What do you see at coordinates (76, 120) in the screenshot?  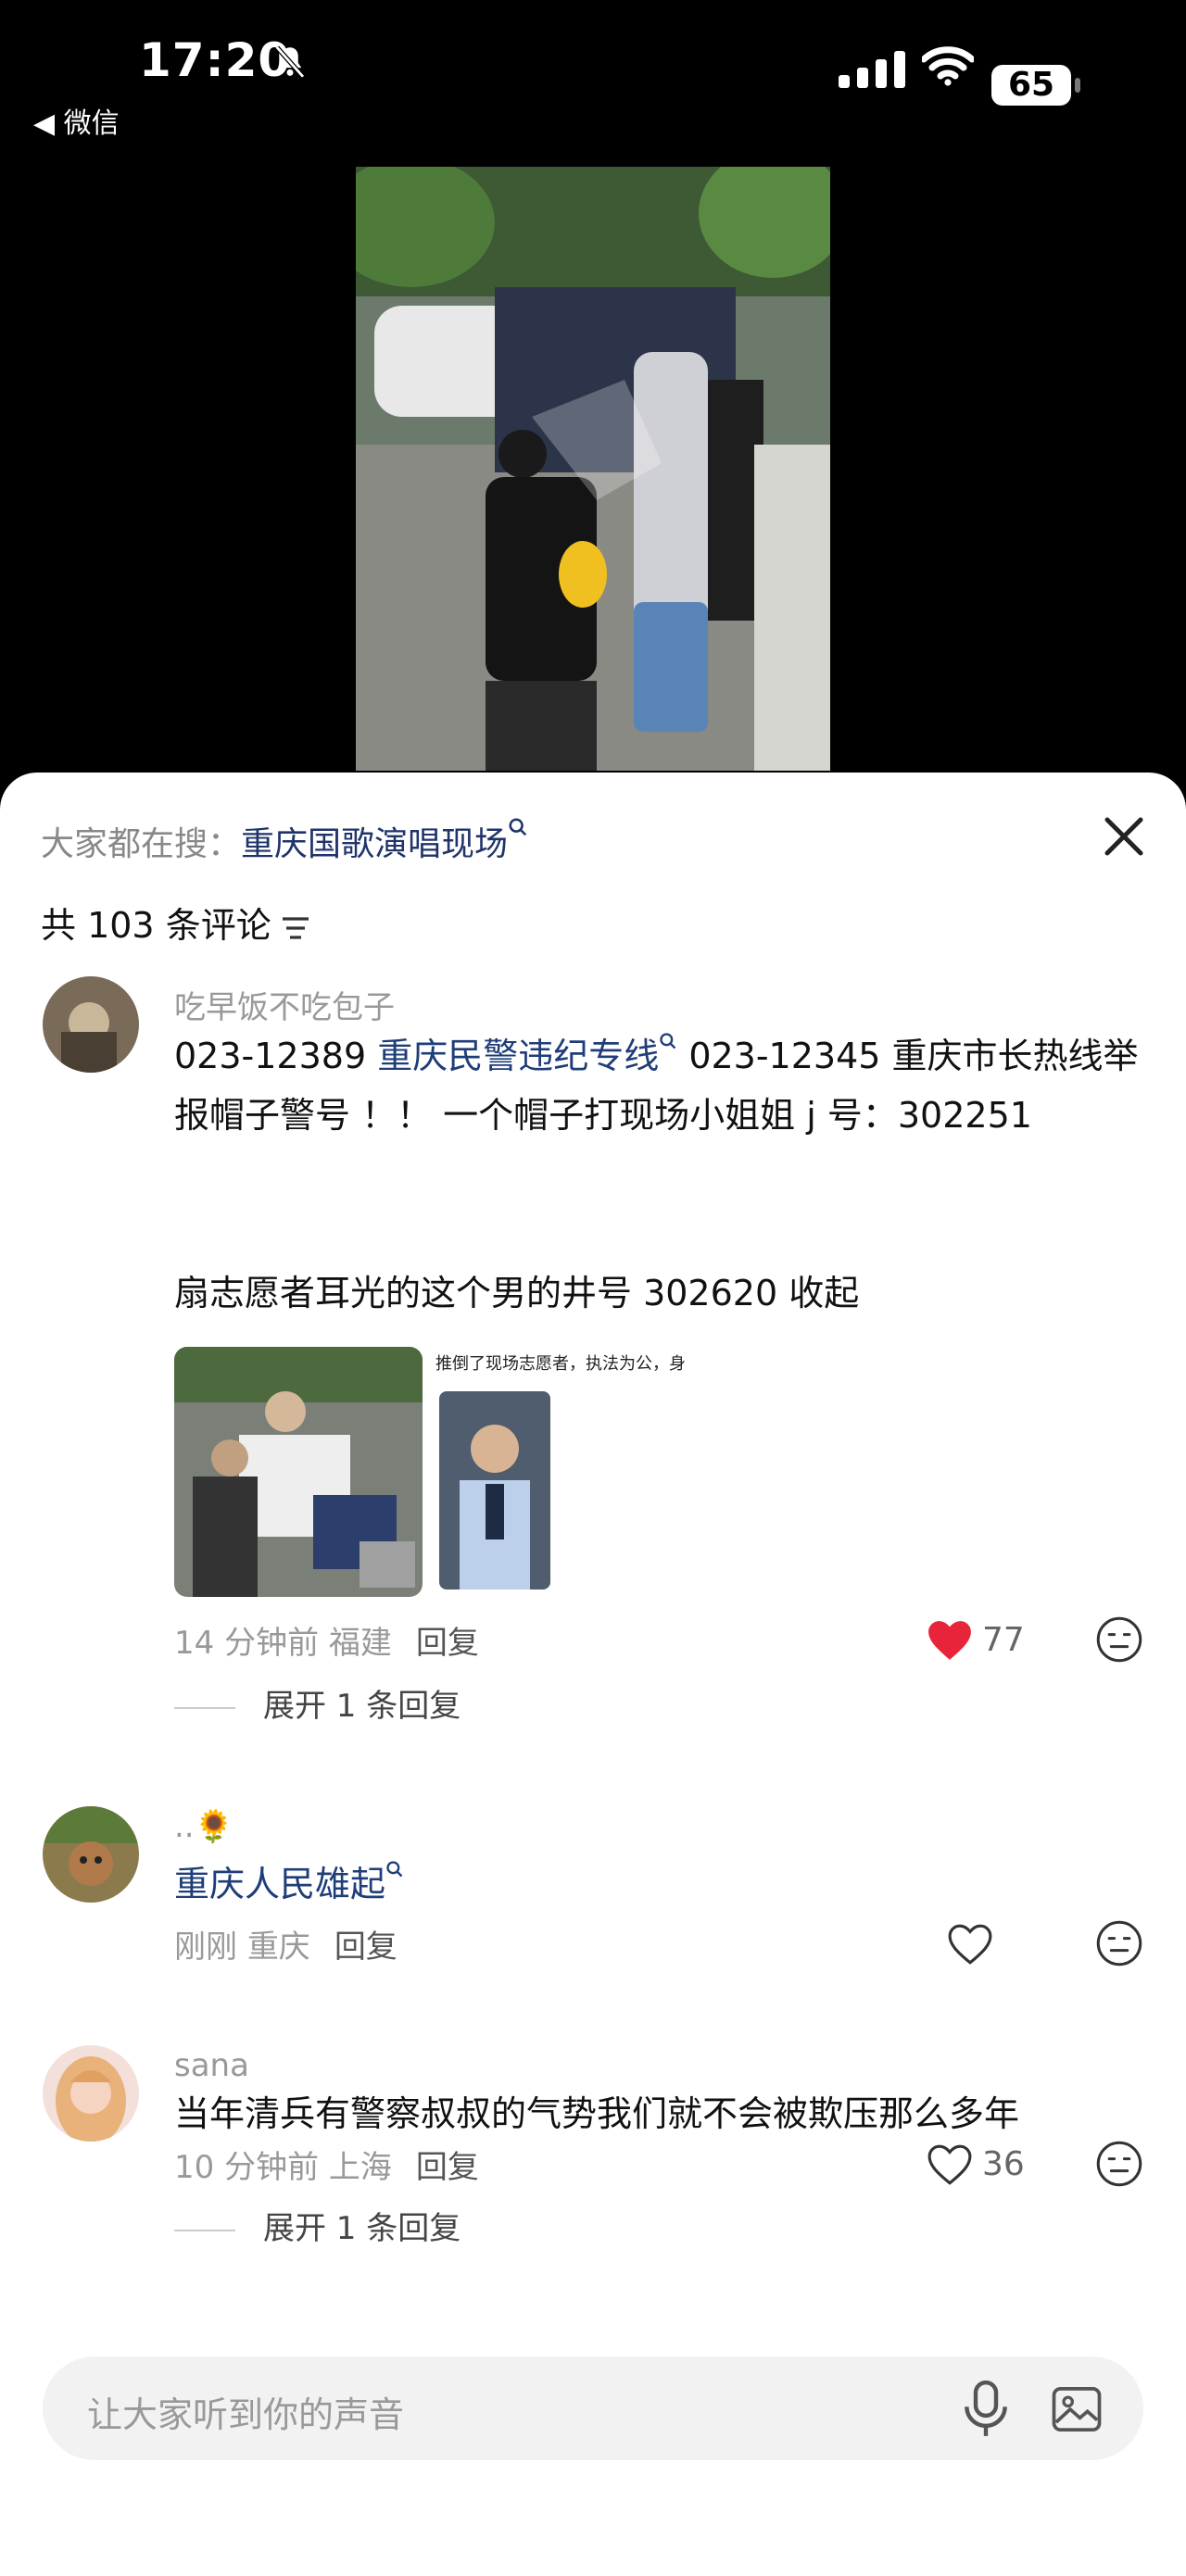 I see `back-to-wechat: ◀ 微信` at bounding box center [76, 120].